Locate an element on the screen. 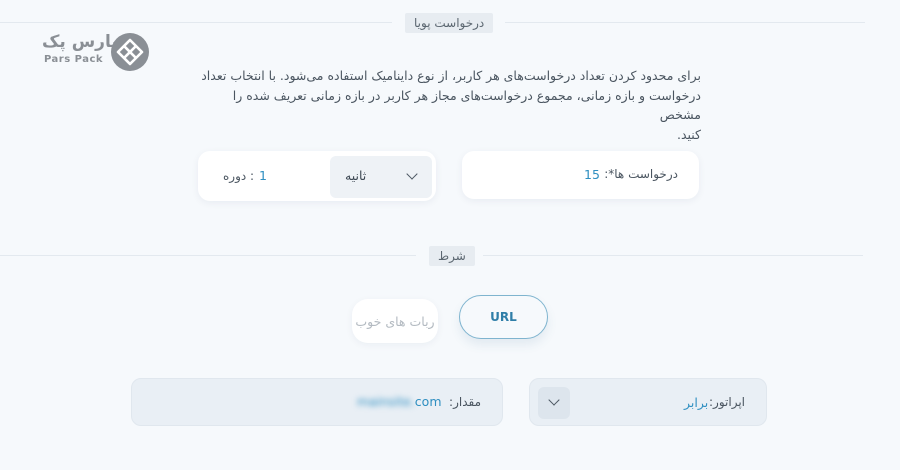 This screenshot has width=900, height=470. amount-value-blurred: mainsite. is located at coordinates (386, 401).